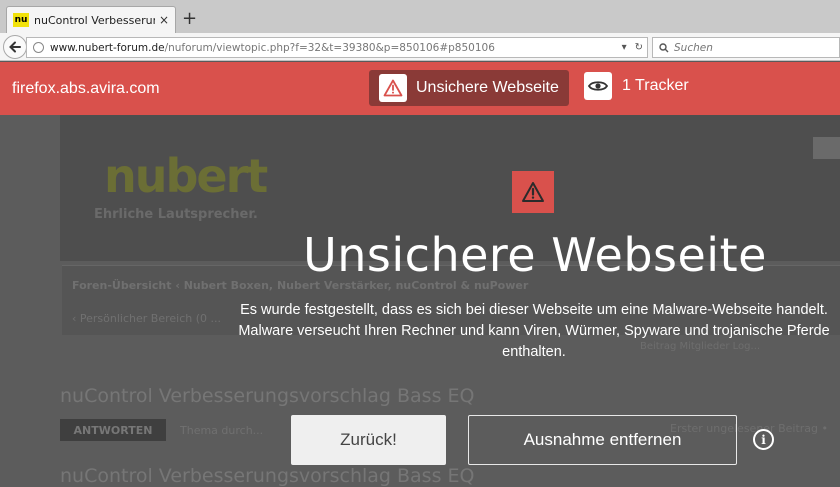 The width and height of the screenshot is (840, 487). What do you see at coordinates (38, 47) in the screenshot?
I see `globe-icon` at bounding box center [38, 47].